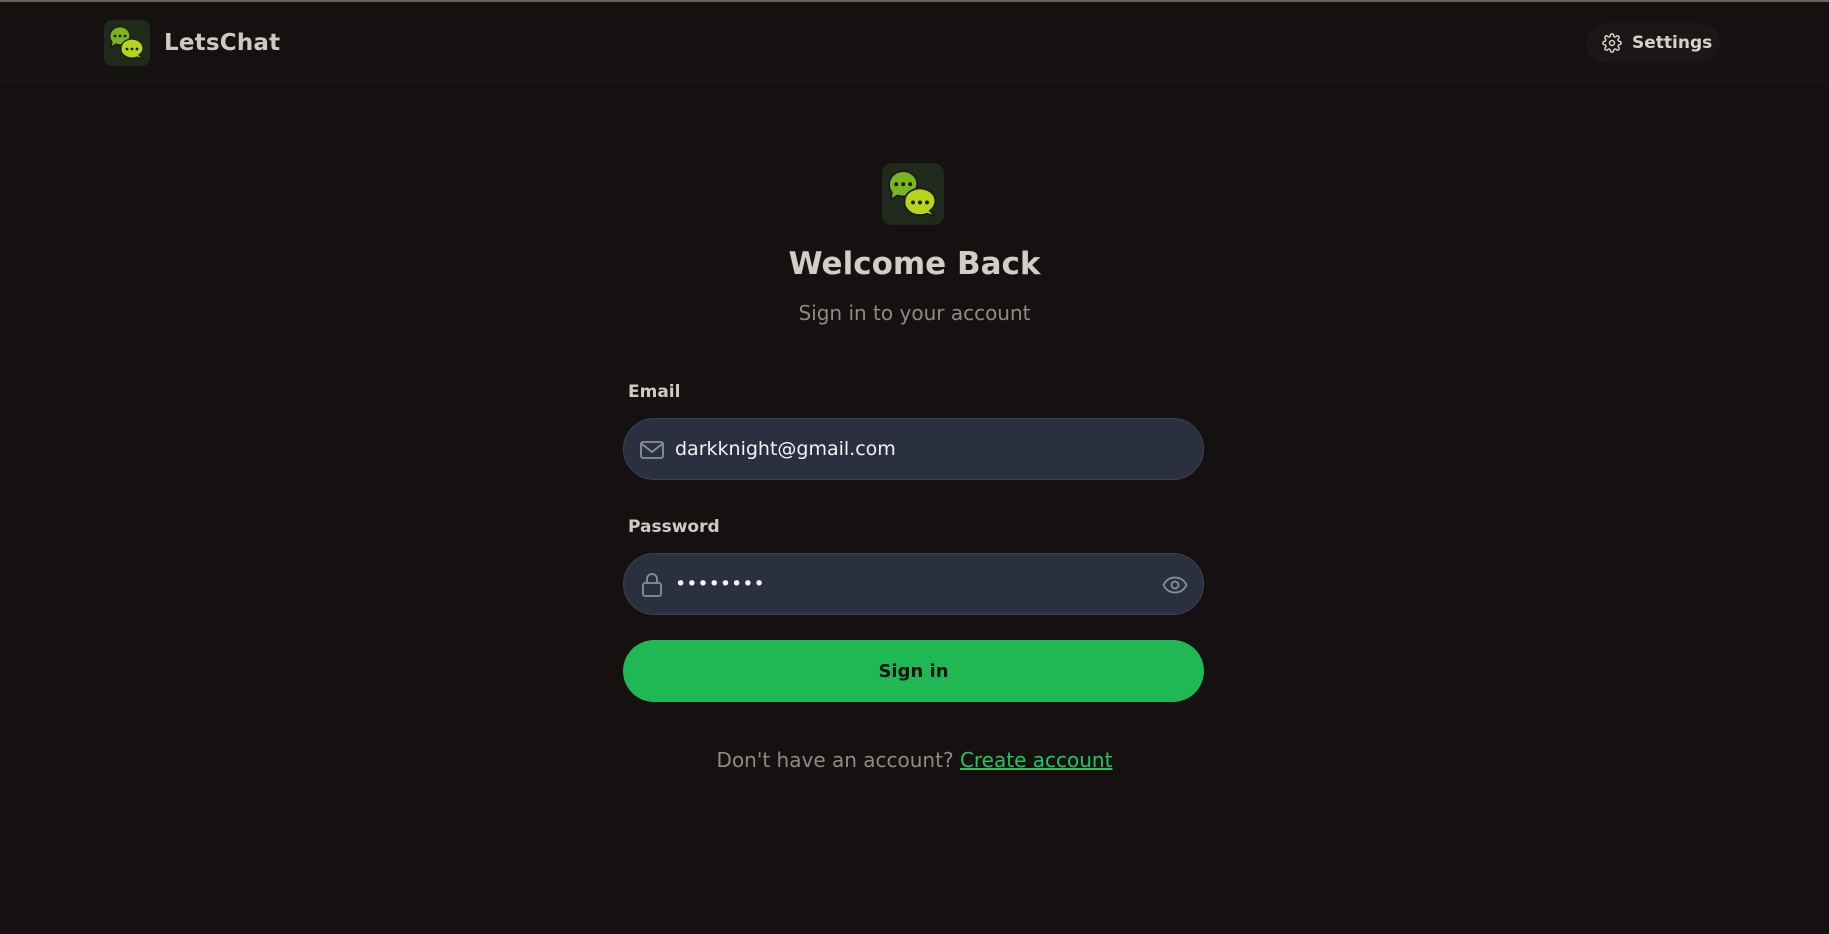 The width and height of the screenshot is (1829, 934). What do you see at coordinates (652, 450) in the screenshot?
I see `mail-icon` at bounding box center [652, 450].